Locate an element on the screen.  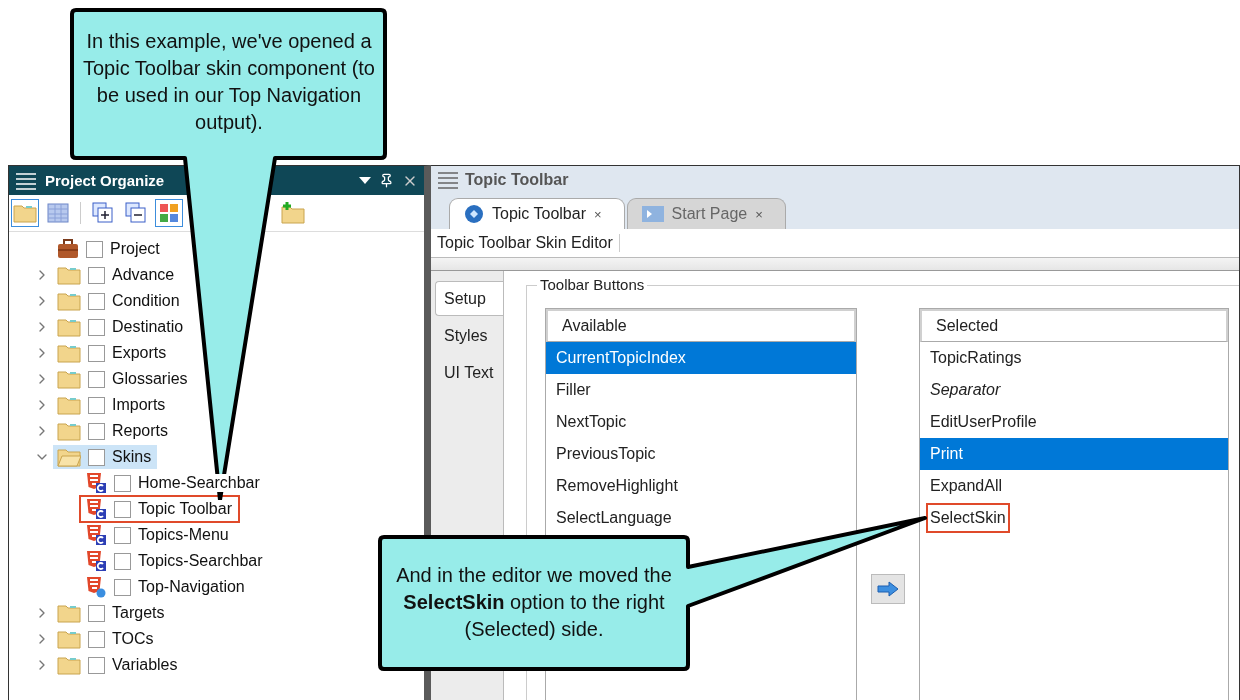
tree-item: Advance is located at coordinates (117, 275).